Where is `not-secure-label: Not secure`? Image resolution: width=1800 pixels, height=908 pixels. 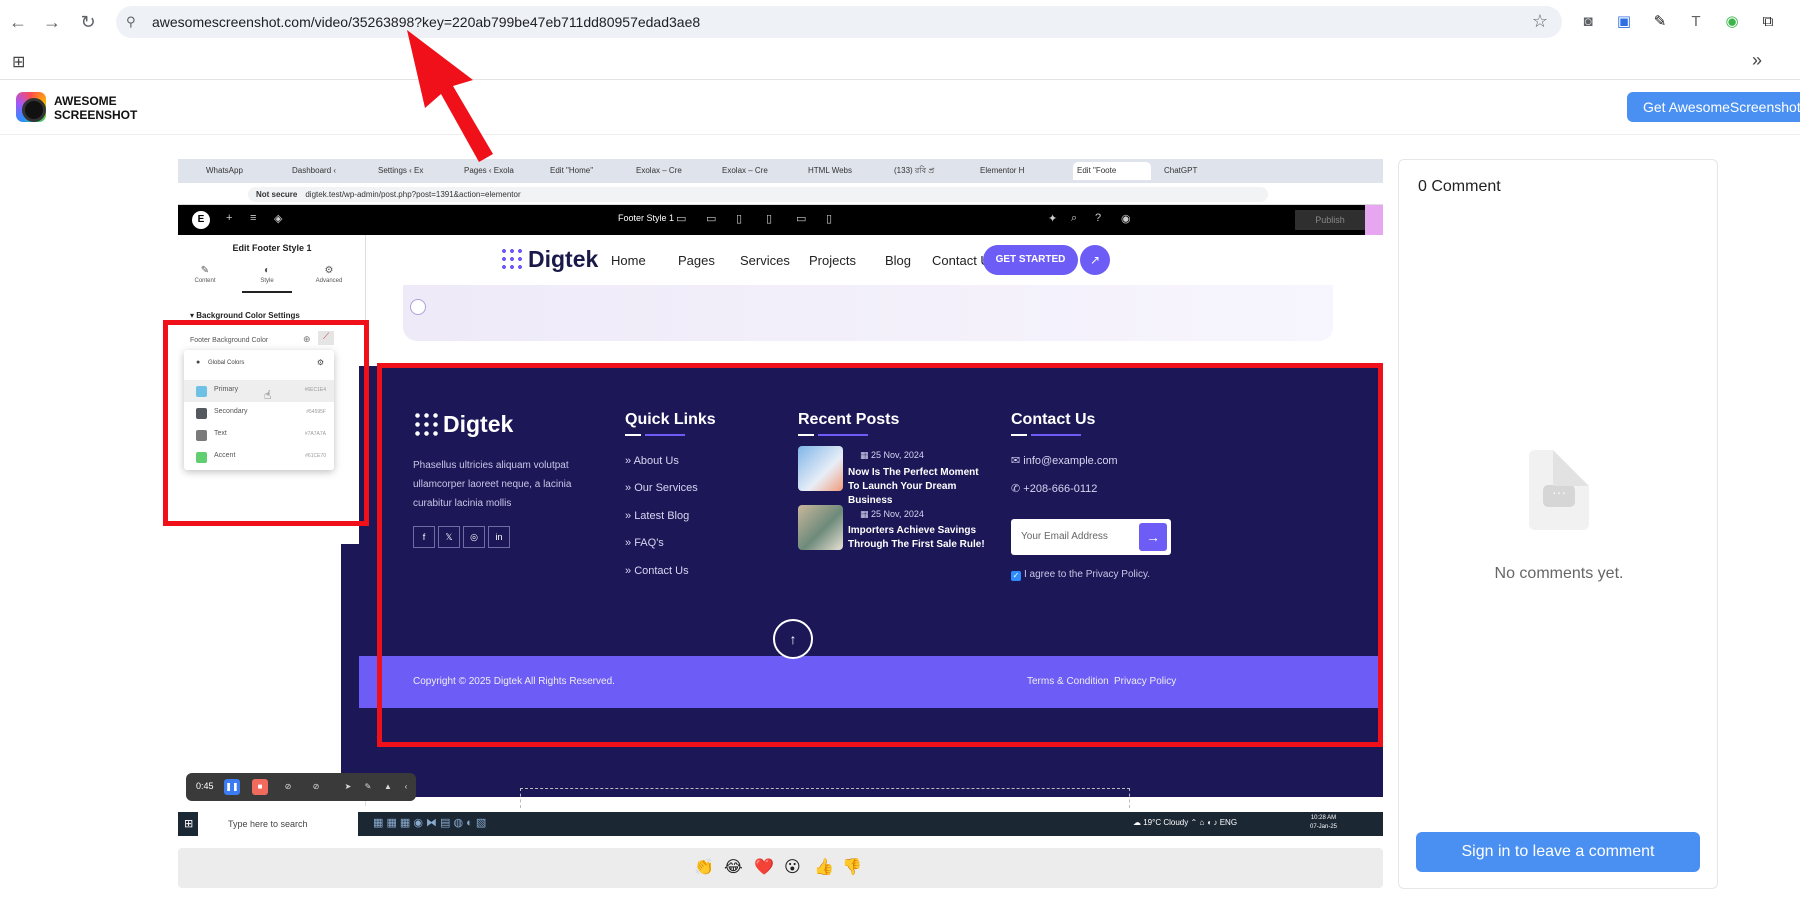 not-secure-label: Not secure is located at coordinates (277, 194).